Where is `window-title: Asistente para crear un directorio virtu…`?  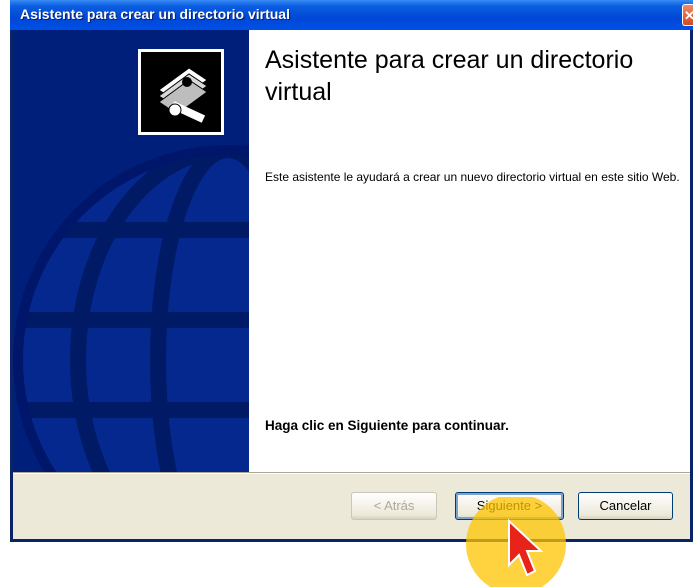
window-title: Asistente para crear un directorio virtu… is located at coordinates (155, 14).